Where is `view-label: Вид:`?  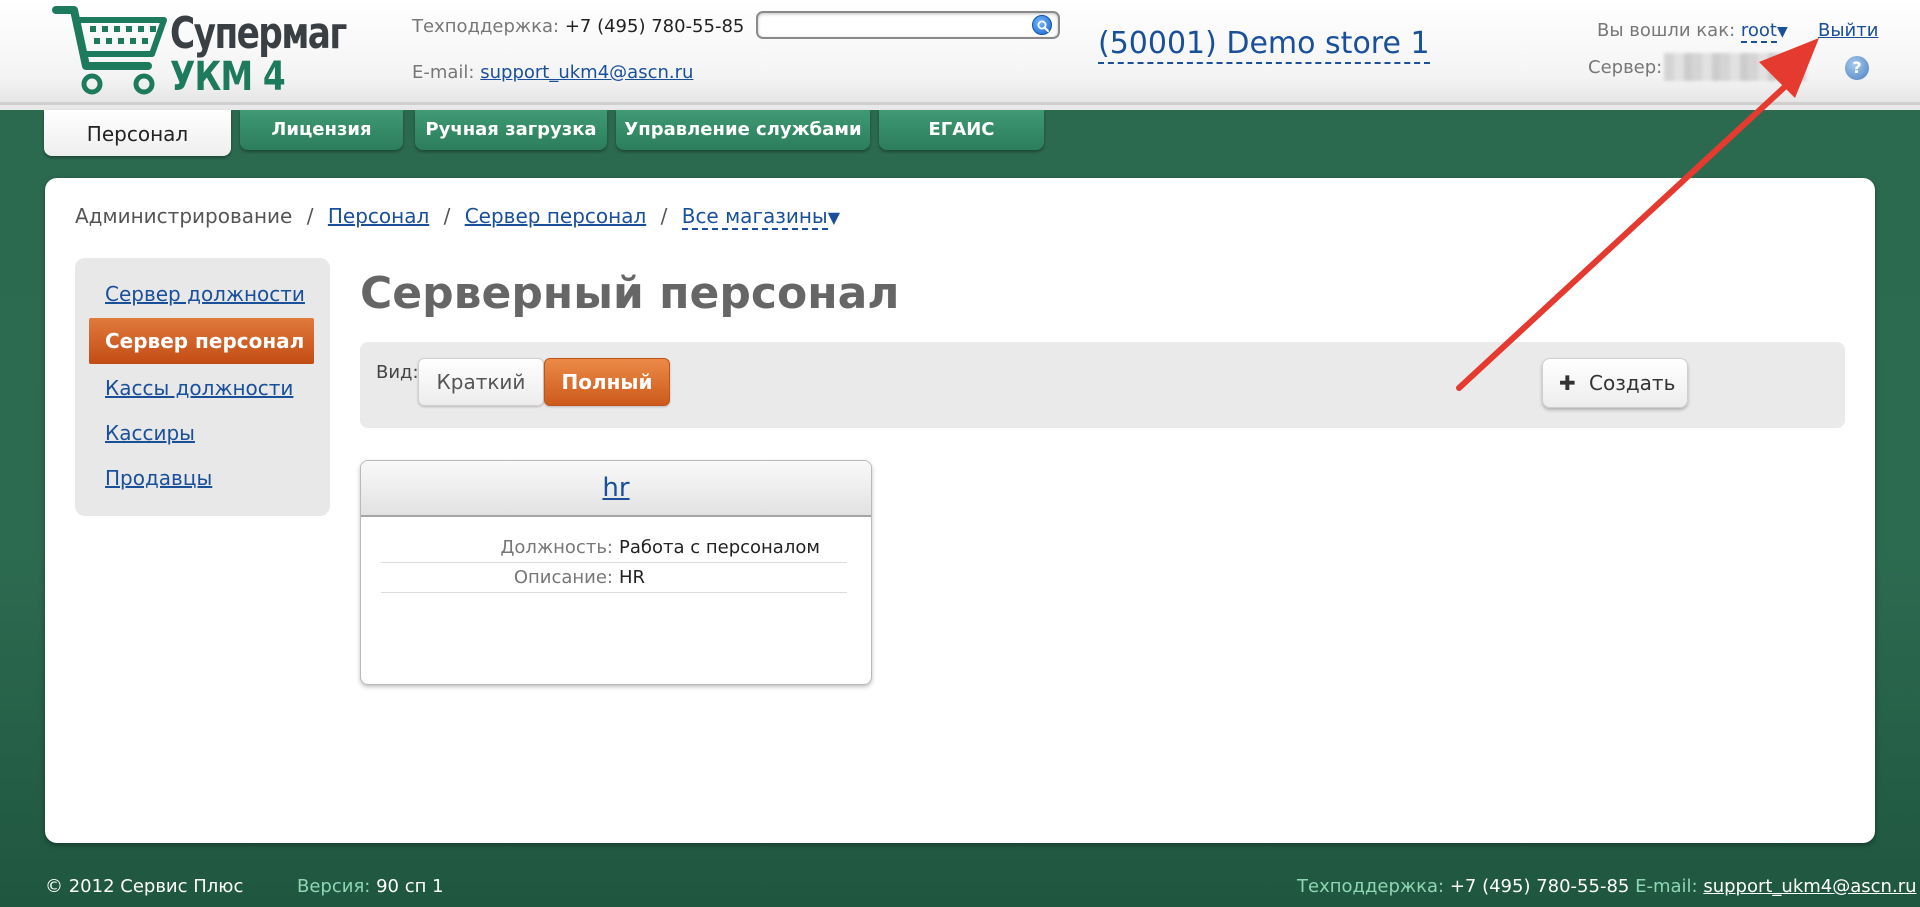
view-label: Вид: is located at coordinates (397, 372).